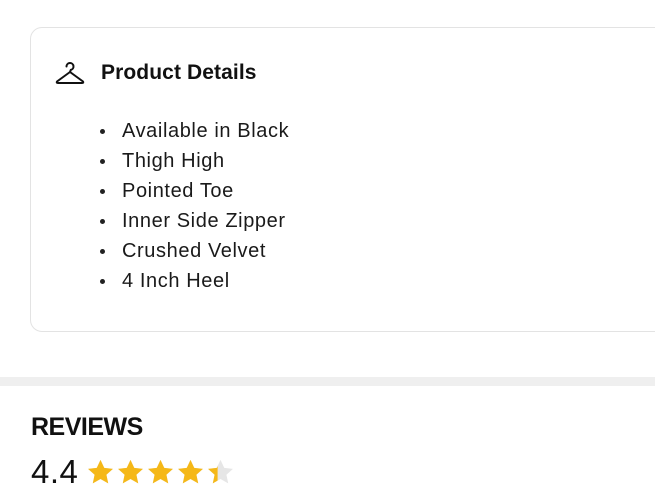 The image size is (655, 500). What do you see at coordinates (221, 471) in the screenshot?
I see `star-partial-icon` at bounding box center [221, 471].